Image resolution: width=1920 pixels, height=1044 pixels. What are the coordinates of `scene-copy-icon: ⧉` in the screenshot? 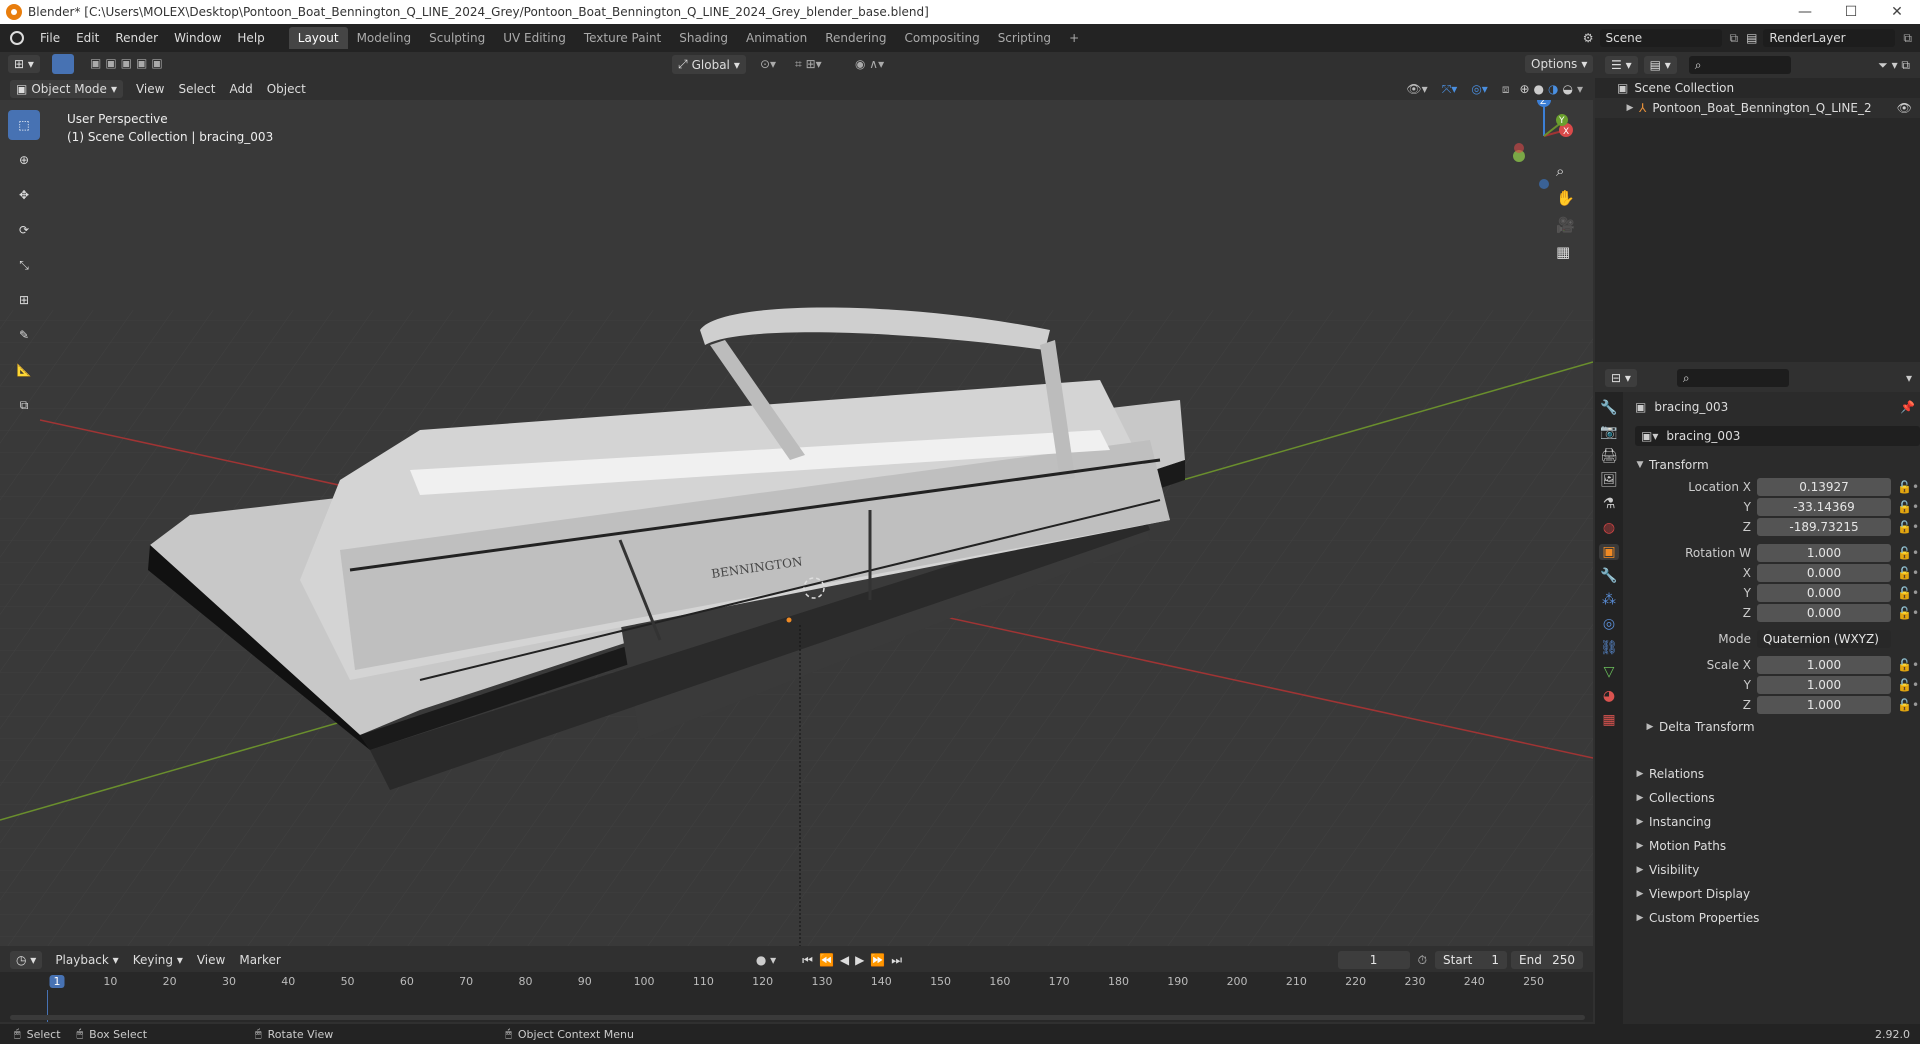 It's located at (1734, 38).